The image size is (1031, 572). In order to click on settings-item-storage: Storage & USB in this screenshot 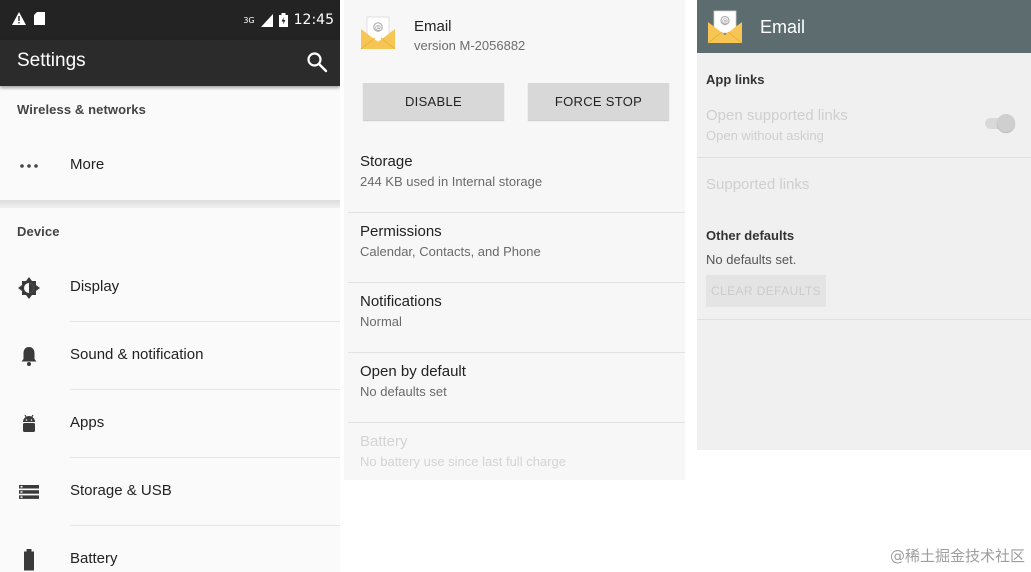, I will do `click(170, 492)`.